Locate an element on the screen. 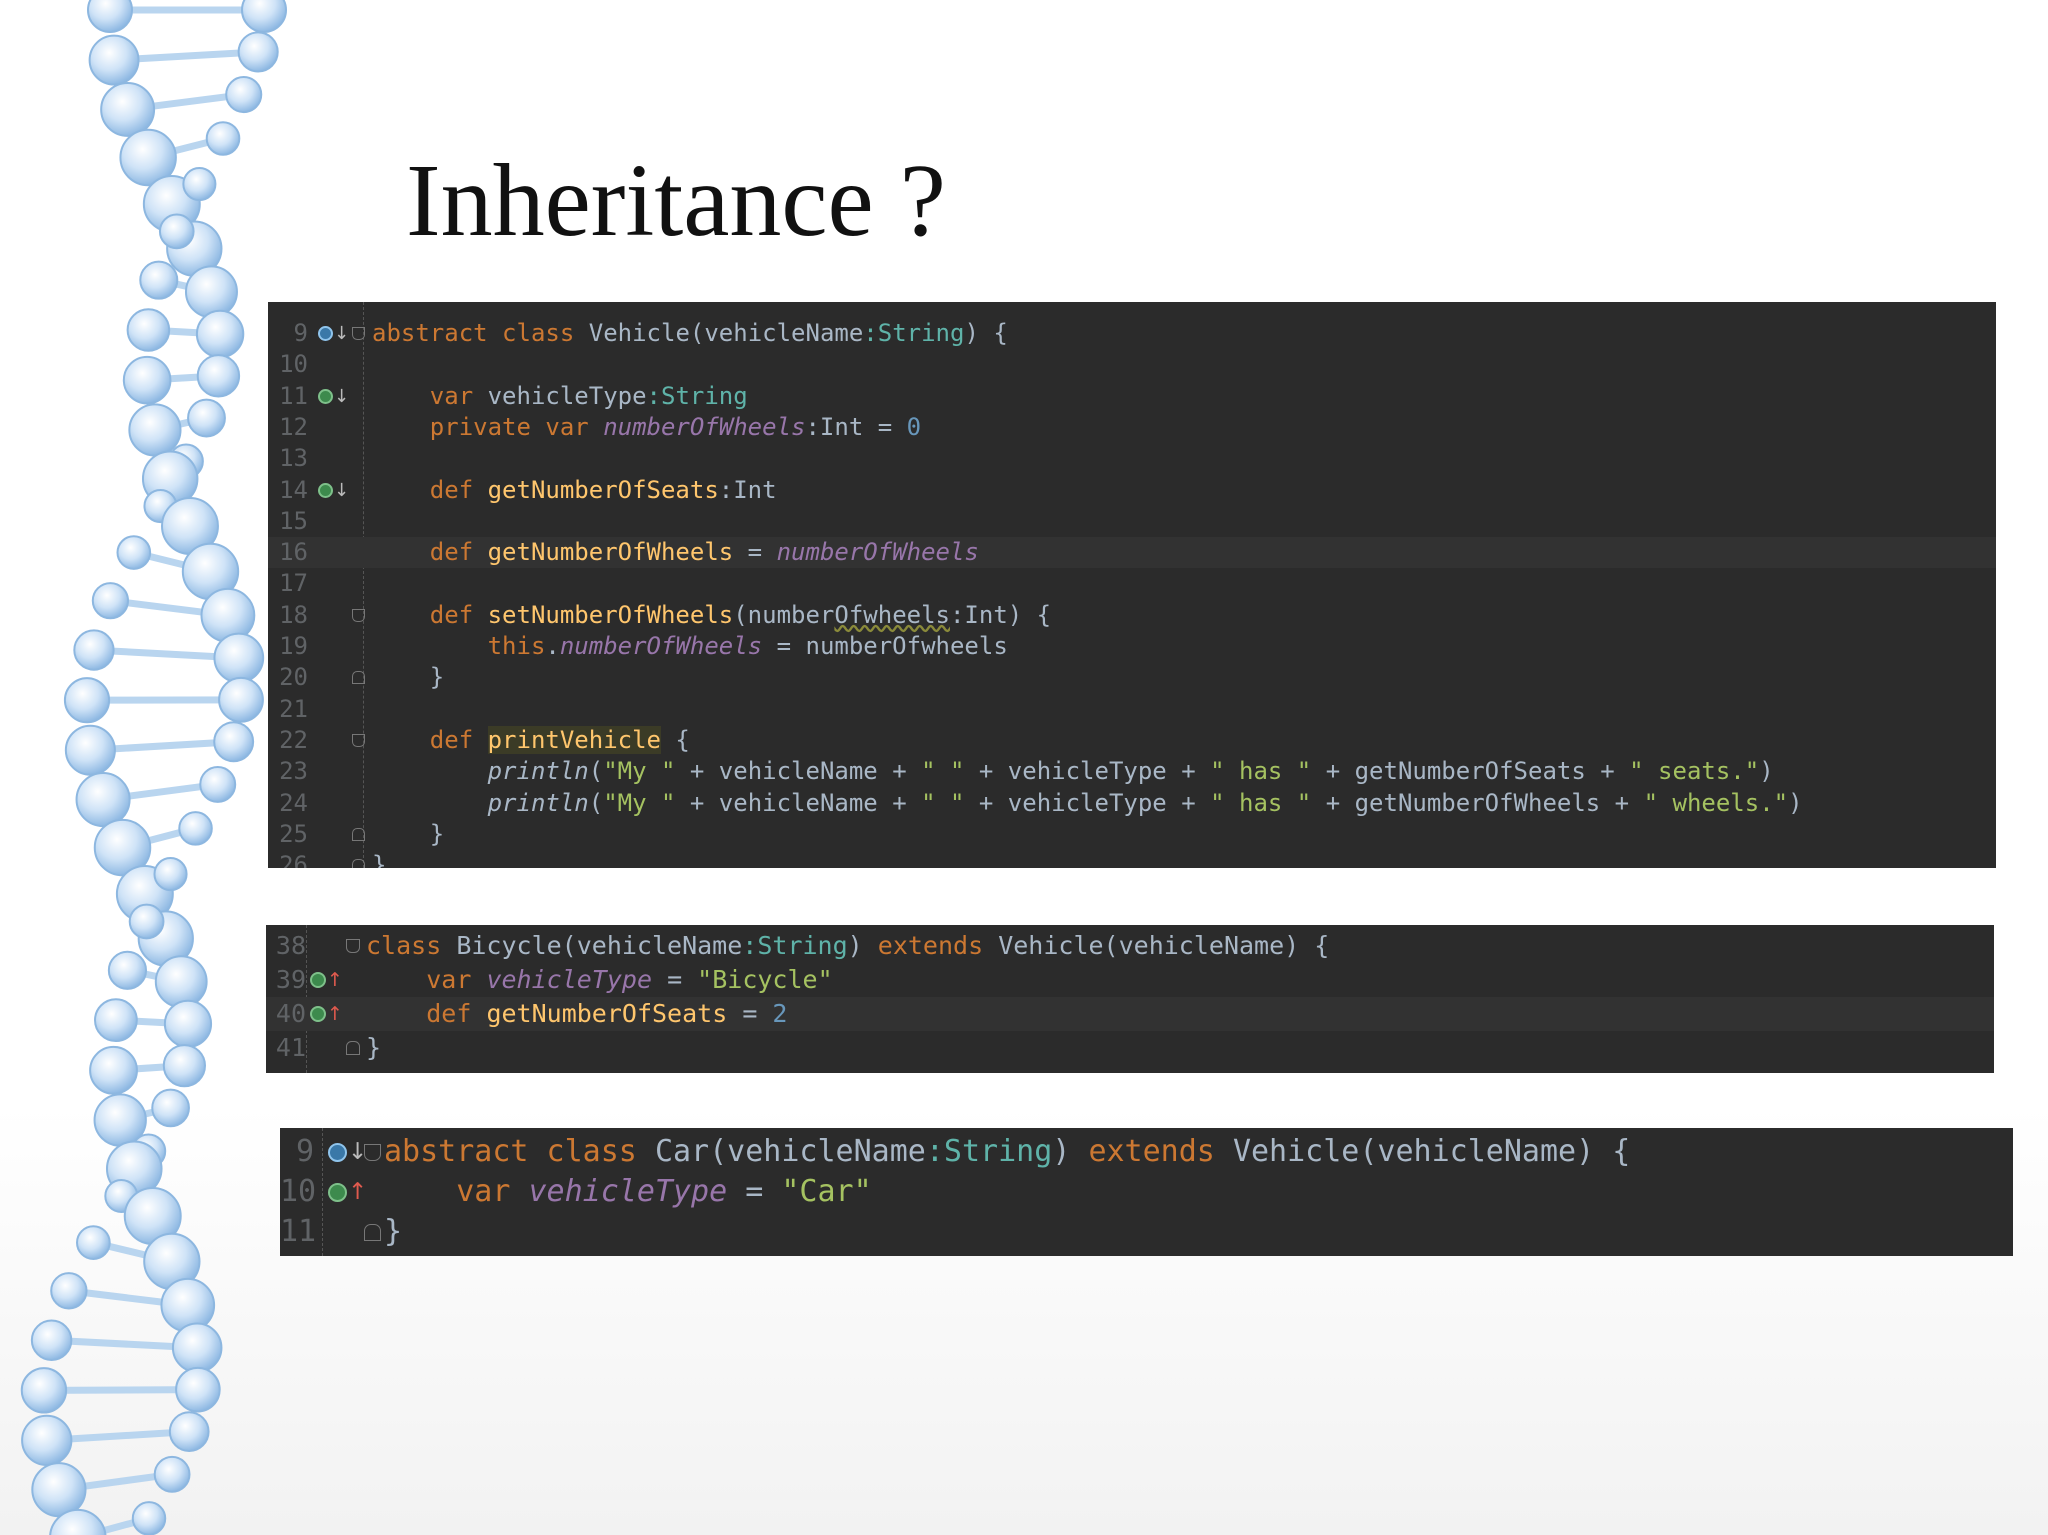 The image size is (2048, 1535). code-text: var vehicleType = "Car" is located at coordinates (627, 1192).